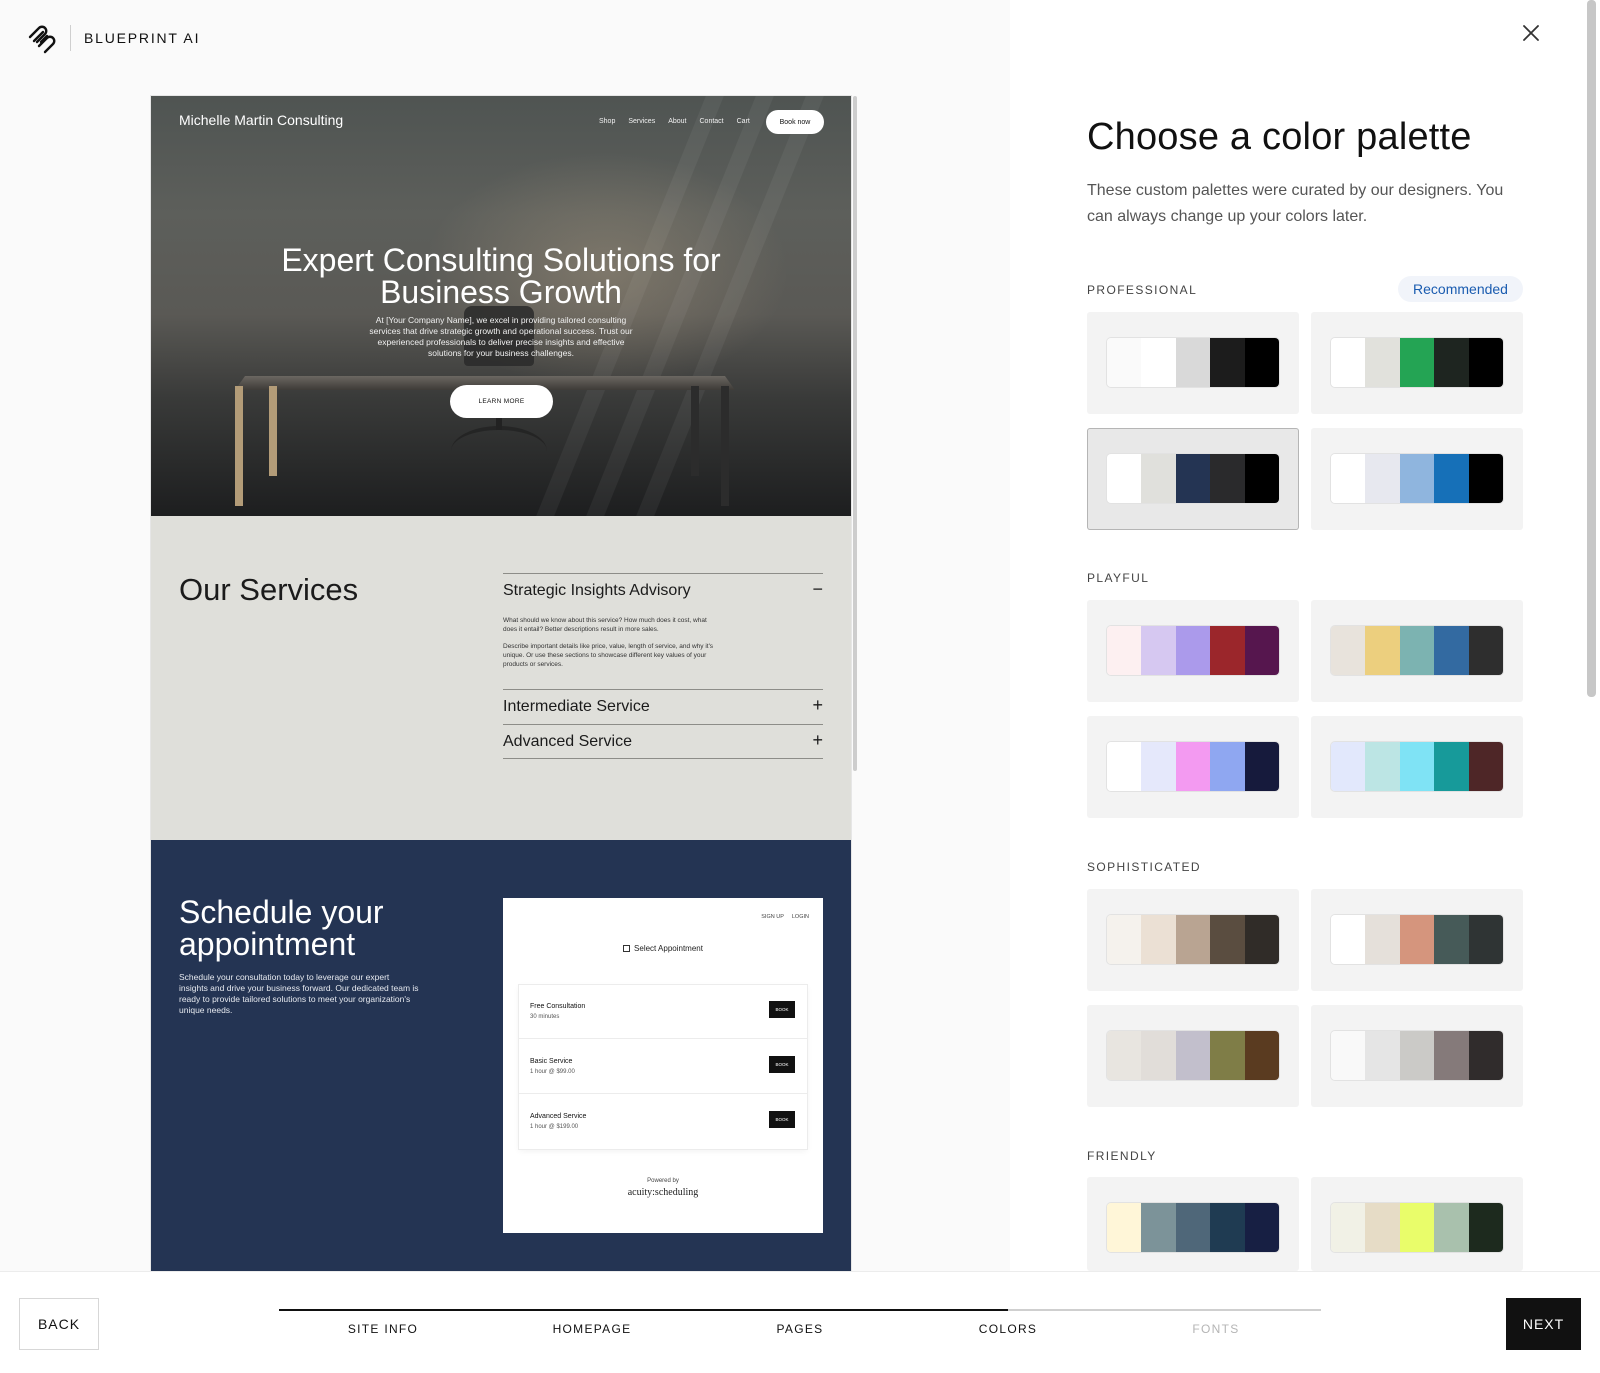 Image resolution: width=1600 pixels, height=1373 pixels. I want to click on step-fonts: FONTS, so click(1216, 1329).